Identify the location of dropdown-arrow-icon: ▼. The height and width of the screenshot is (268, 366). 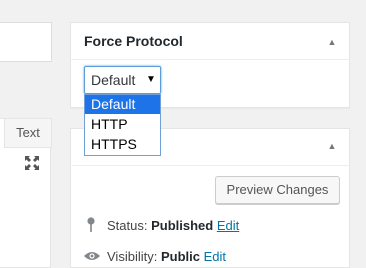
(151, 79).